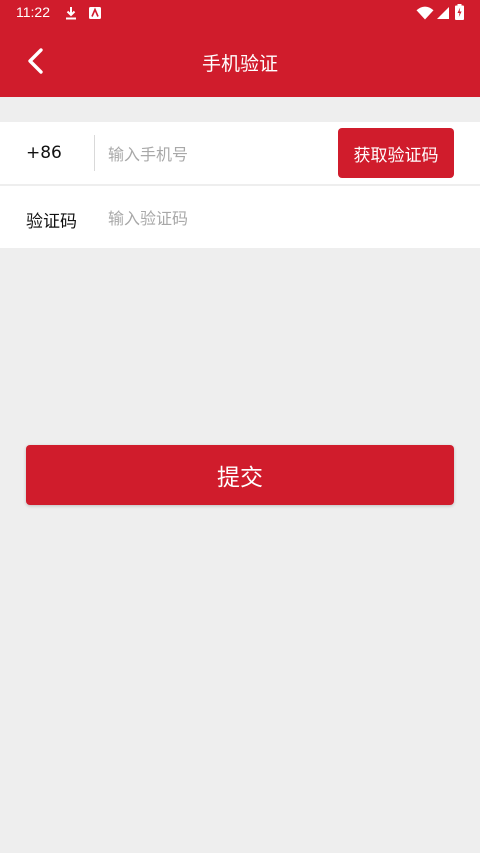 Image resolution: width=480 pixels, height=853 pixels. What do you see at coordinates (95, 14) in the screenshot?
I see `notification-icon` at bounding box center [95, 14].